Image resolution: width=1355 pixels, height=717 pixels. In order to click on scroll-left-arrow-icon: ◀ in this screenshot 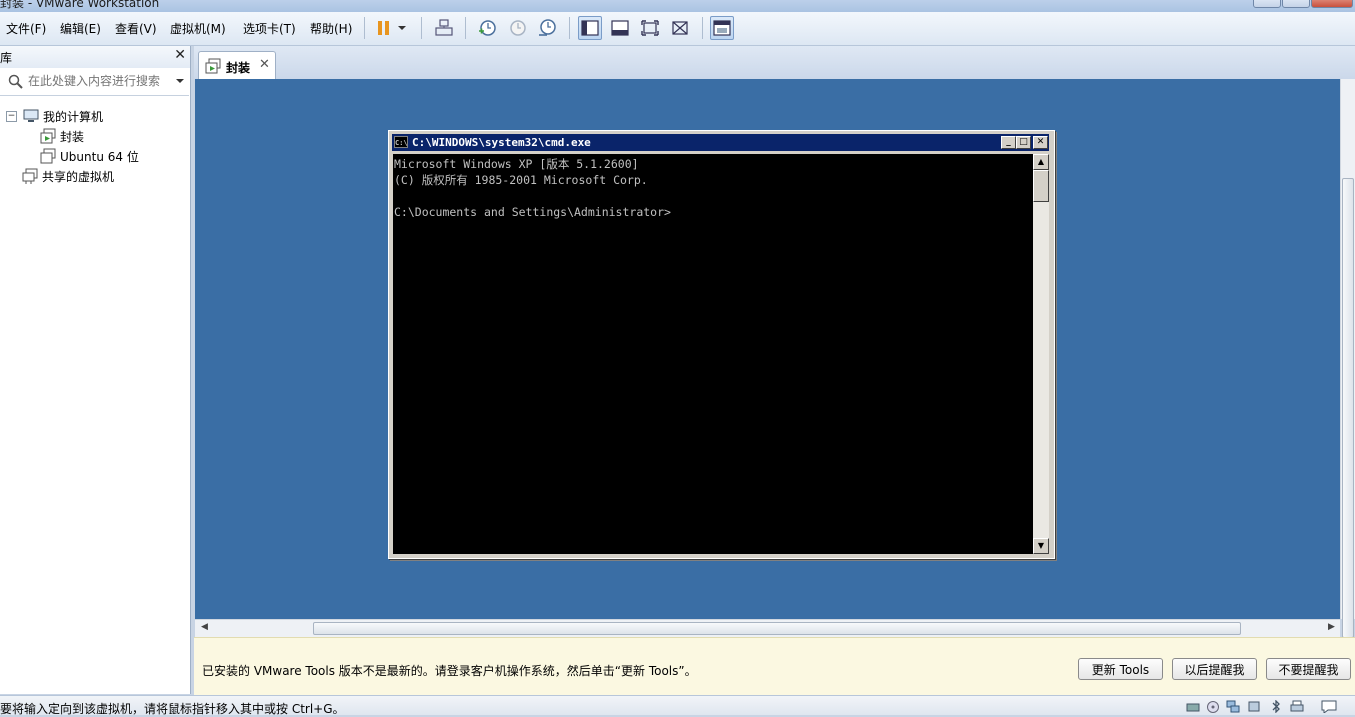, I will do `click(204, 627)`.